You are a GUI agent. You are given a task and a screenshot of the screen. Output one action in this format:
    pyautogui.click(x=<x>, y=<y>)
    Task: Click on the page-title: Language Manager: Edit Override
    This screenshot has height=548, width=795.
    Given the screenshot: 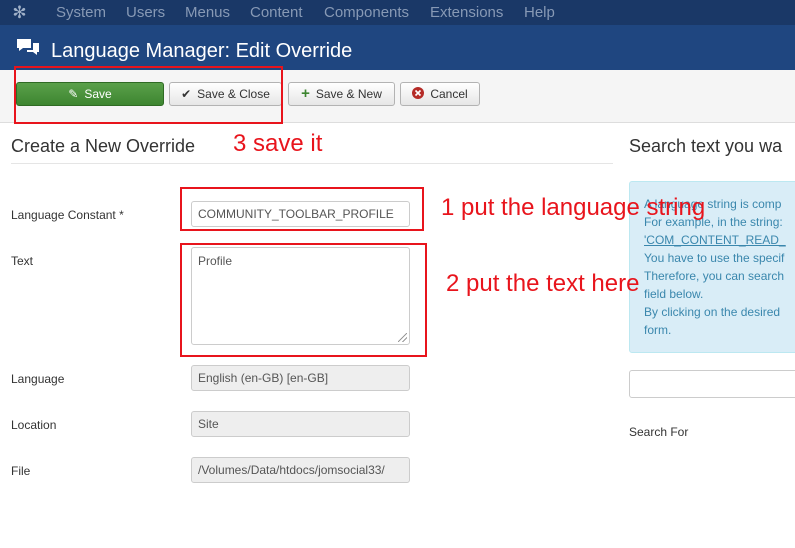 What is the action you would take?
    pyautogui.click(x=202, y=51)
    